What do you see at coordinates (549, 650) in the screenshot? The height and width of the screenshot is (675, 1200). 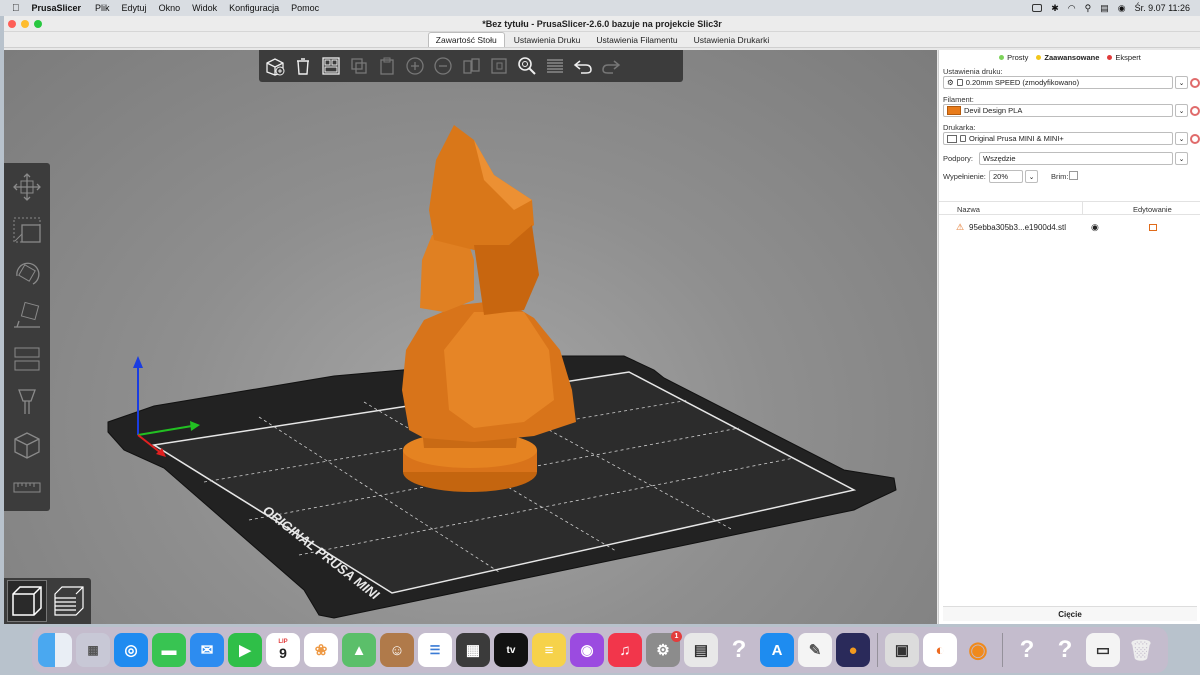 I see `notes-icon: ≡` at bounding box center [549, 650].